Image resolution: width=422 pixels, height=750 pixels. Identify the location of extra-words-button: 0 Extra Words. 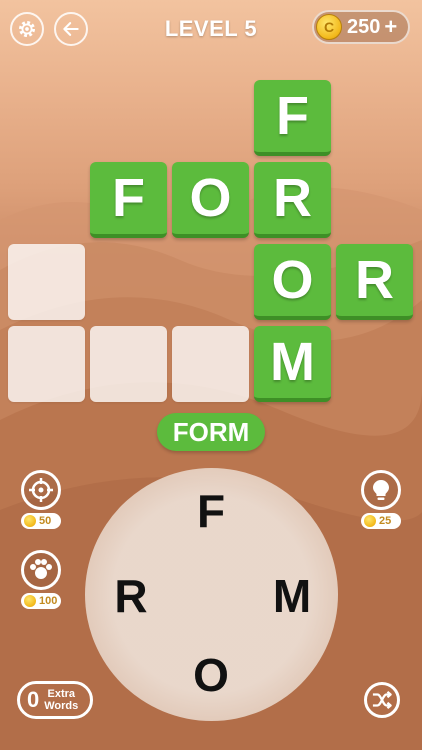
(55, 700).